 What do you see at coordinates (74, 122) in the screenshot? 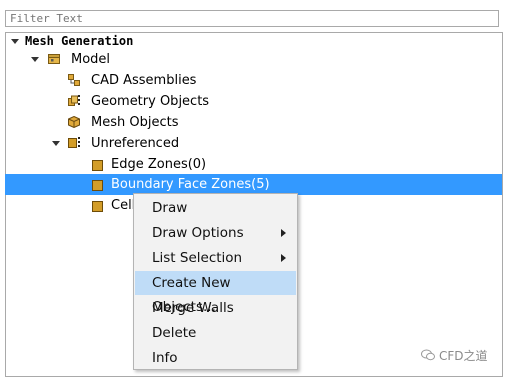
I see `mesh-objects-icon` at bounding box center [74, 122].